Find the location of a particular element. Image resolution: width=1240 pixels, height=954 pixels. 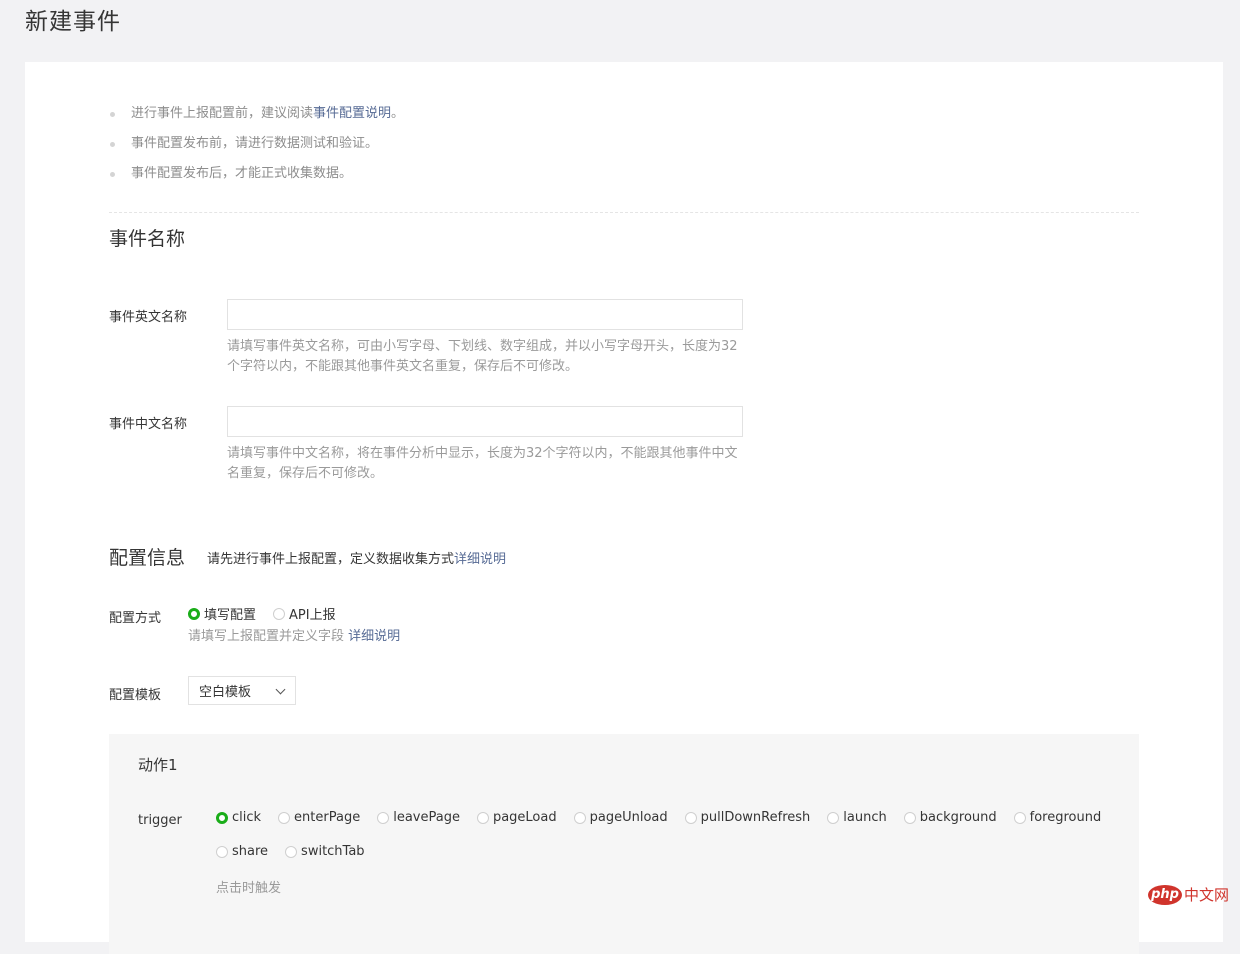

trigger-option: click is located at coordinates (238, 817).